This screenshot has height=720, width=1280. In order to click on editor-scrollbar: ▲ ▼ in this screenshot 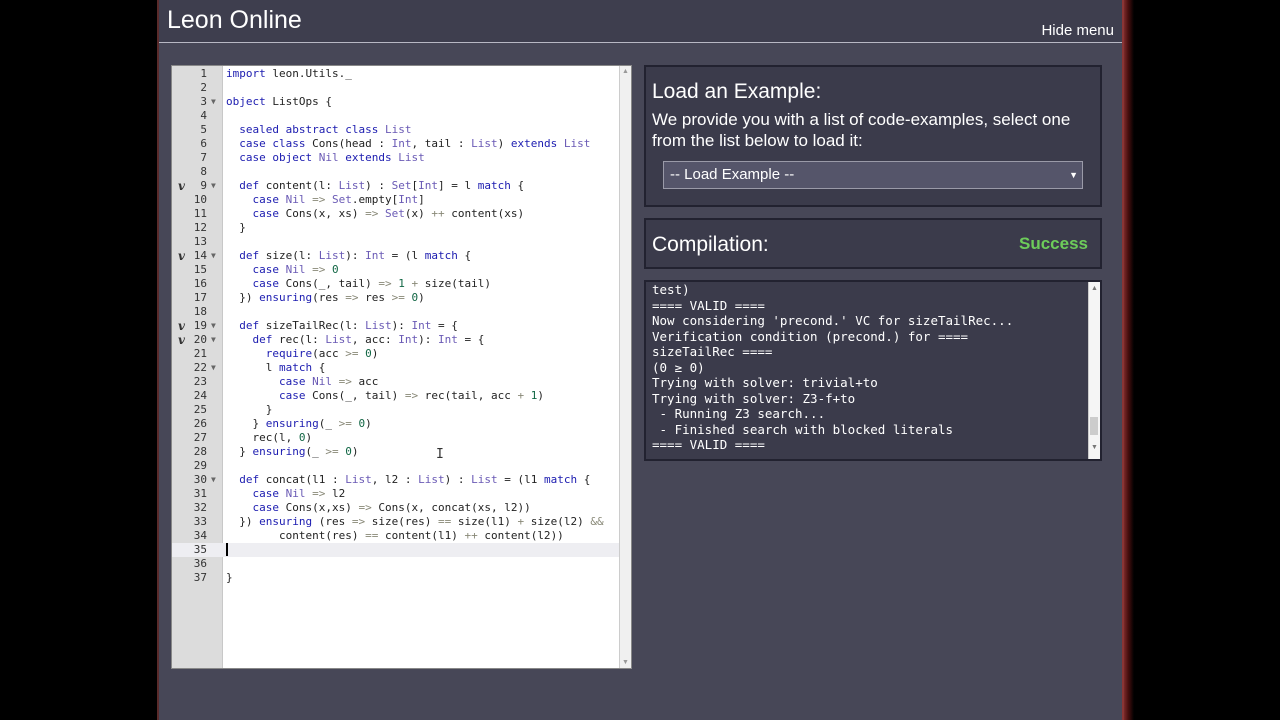, I will do `click(625, 367)`.